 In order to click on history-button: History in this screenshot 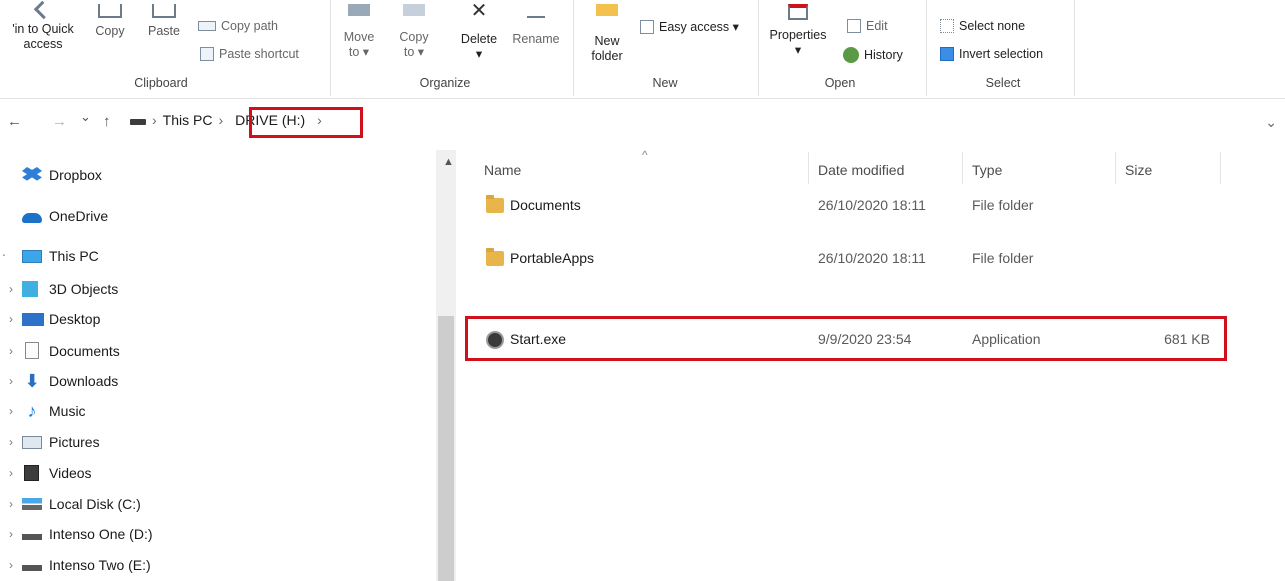, I will do `click(873, 55)`.